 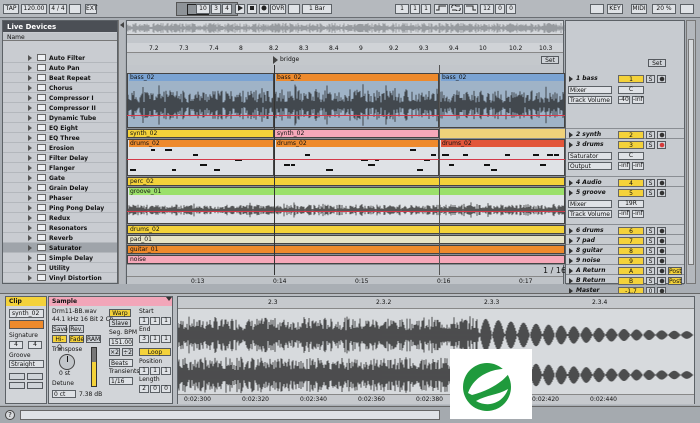 I want to click on ext-button: EXT, so click(x=91, y=9).